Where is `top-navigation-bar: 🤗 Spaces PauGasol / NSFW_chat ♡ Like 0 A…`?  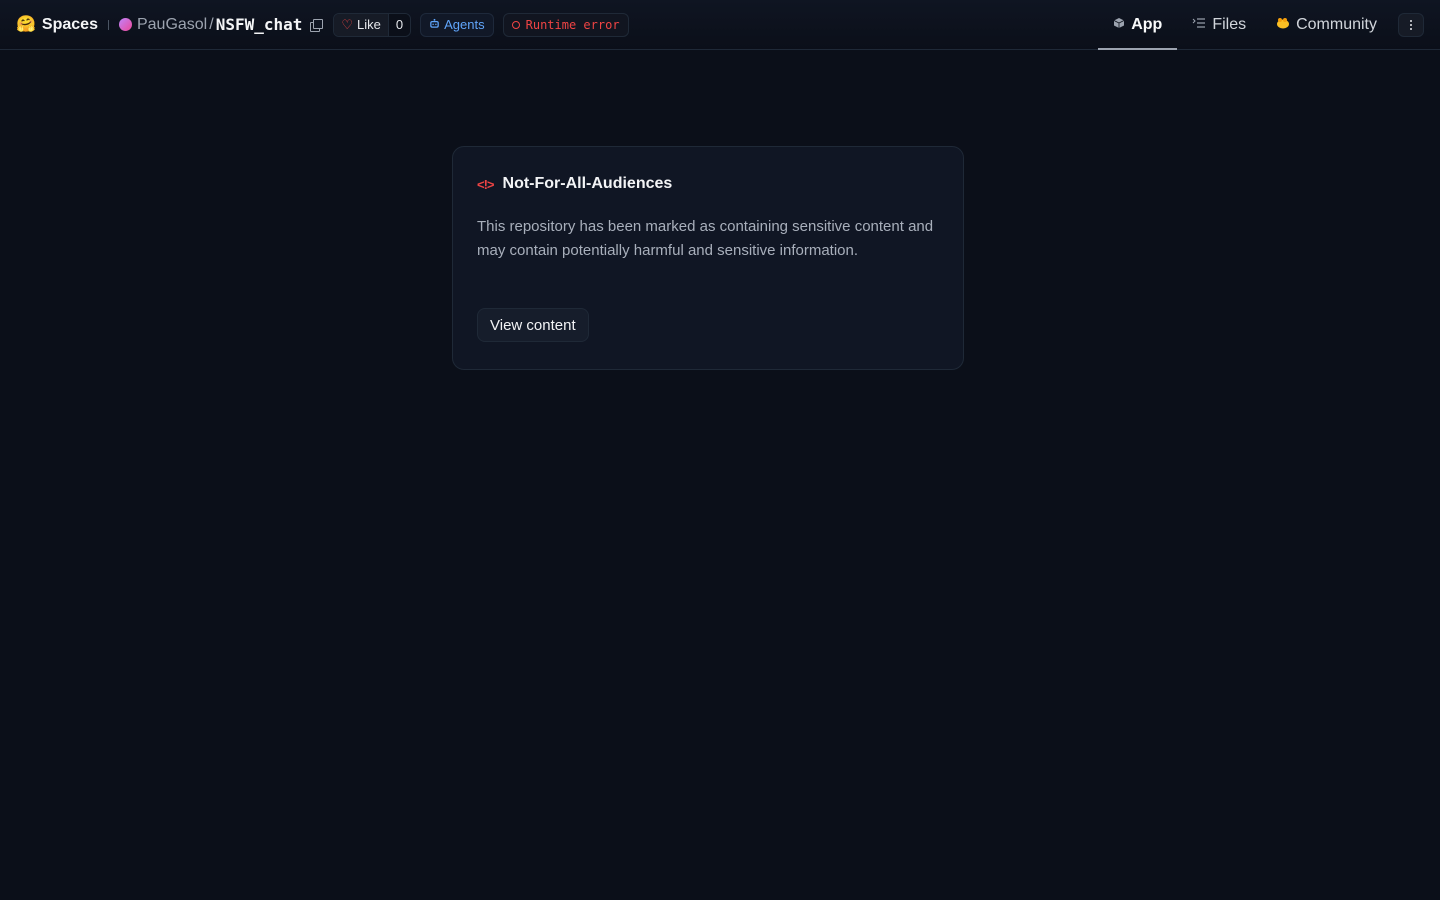
top-navigation-bar: 🤗 Spaces PauGasol / NSFW_chat ♡ Like 0 A… is located at coordinates (720, 25).